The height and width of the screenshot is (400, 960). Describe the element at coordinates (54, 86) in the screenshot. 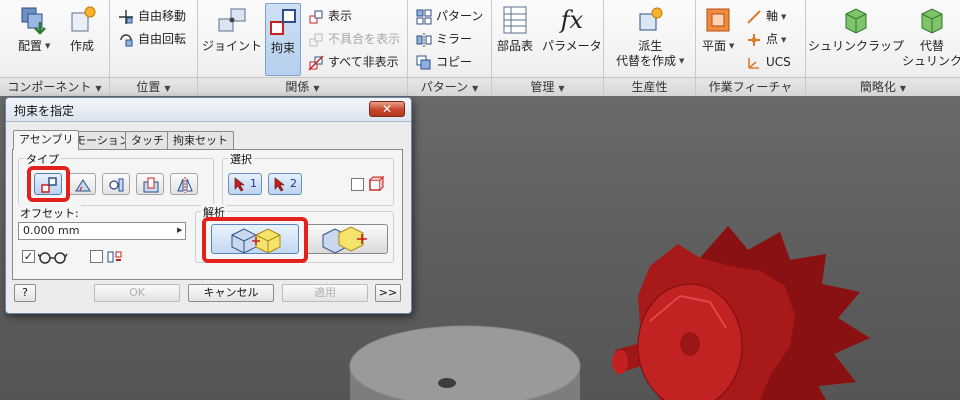

I see `panel-title-component: コンポーネント ▼` at that location.